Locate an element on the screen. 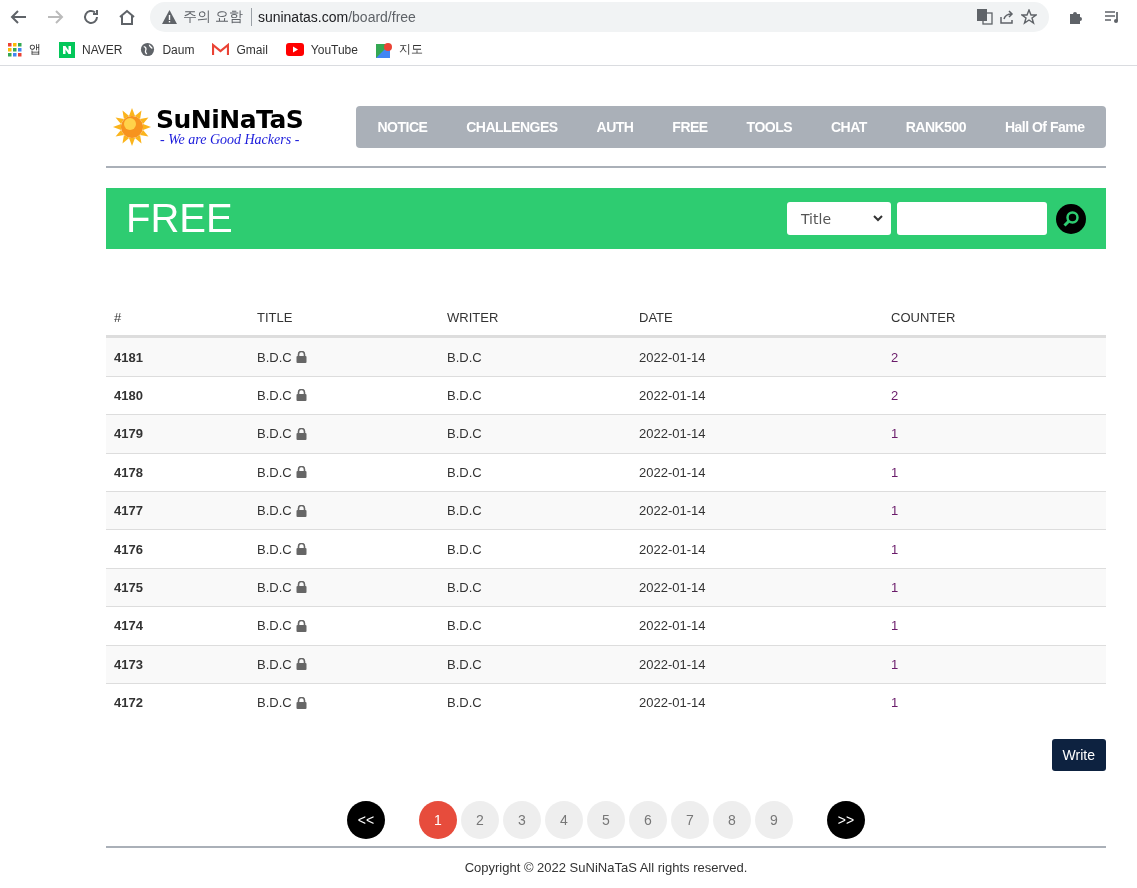  search-icon is located at coordinates (1071, 218).